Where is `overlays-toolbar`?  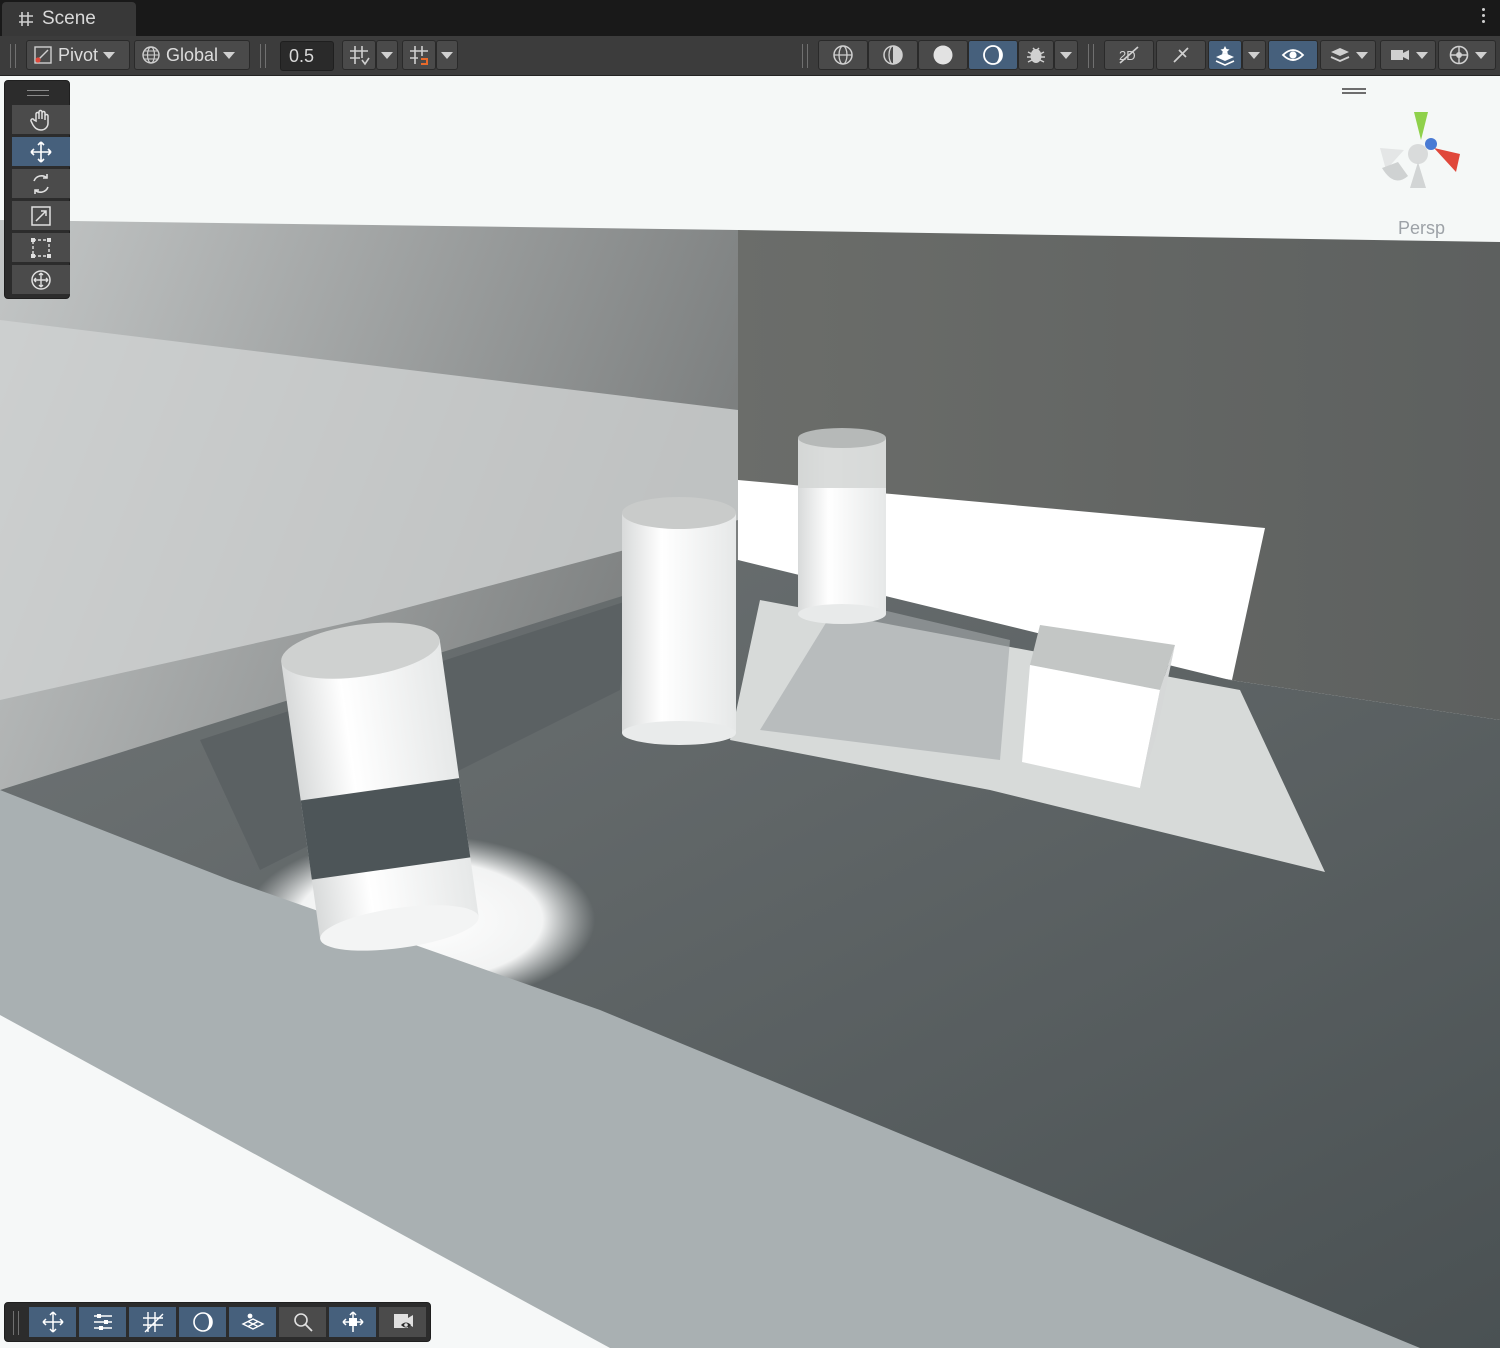 overlays-toolbar is located at coordinates (217, 1322).